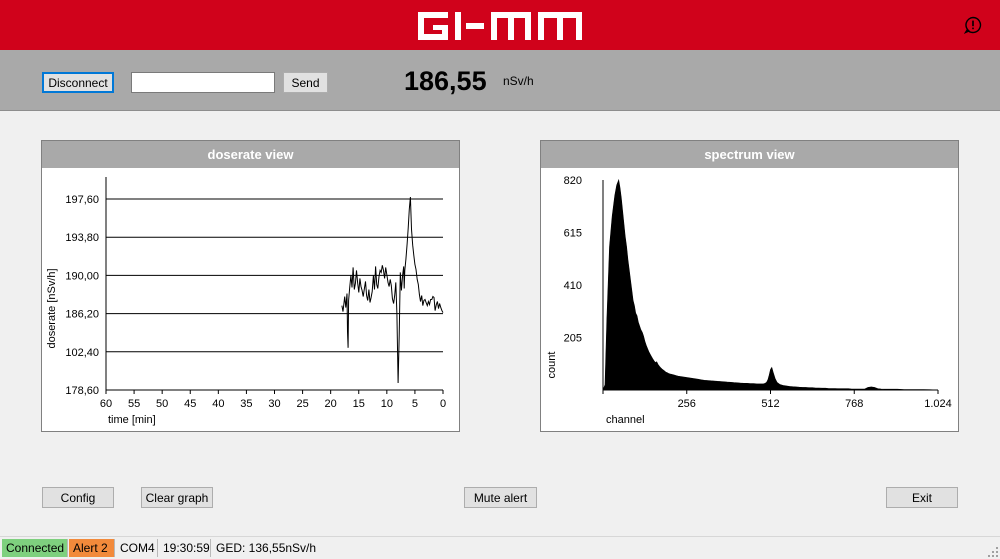 This screenshot has width=1000, height=559. What do you see at coordinates (625, 420) in the screenshot?
I see `x-axis-label: channel` at bounding box center [625, 420].